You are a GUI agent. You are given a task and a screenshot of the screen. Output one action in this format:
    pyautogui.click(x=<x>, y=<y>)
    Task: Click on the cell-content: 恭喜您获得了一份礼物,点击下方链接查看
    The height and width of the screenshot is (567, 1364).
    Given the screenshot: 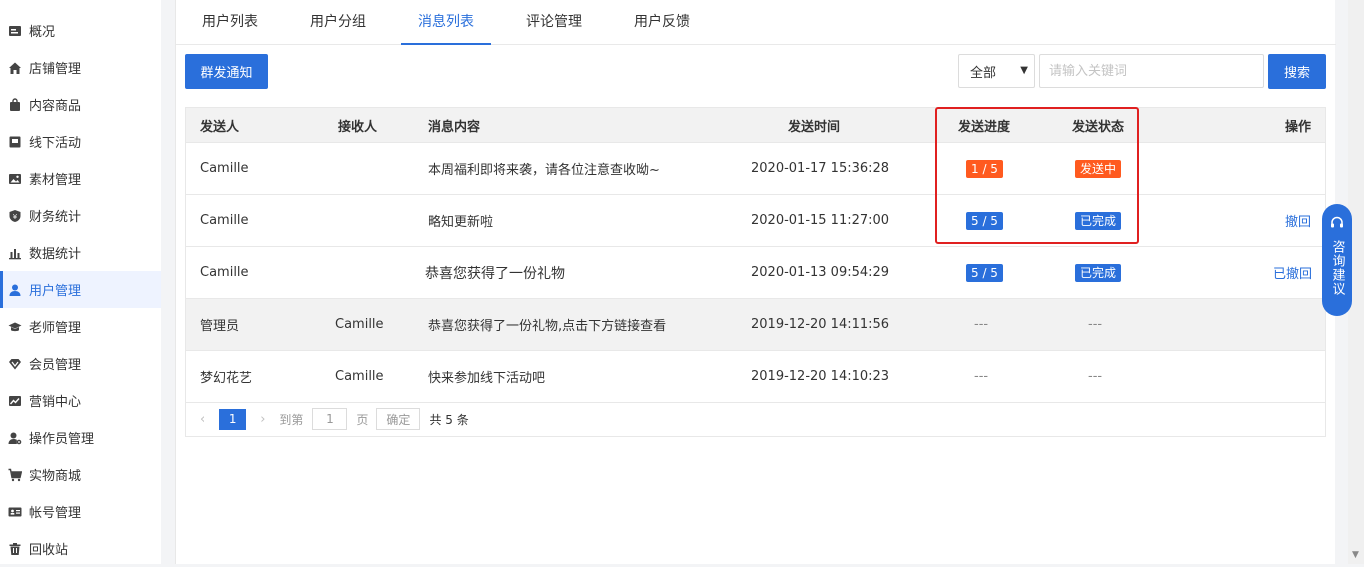 What is the action you would take?
    pyautogui.click(x=547, y=326)
    